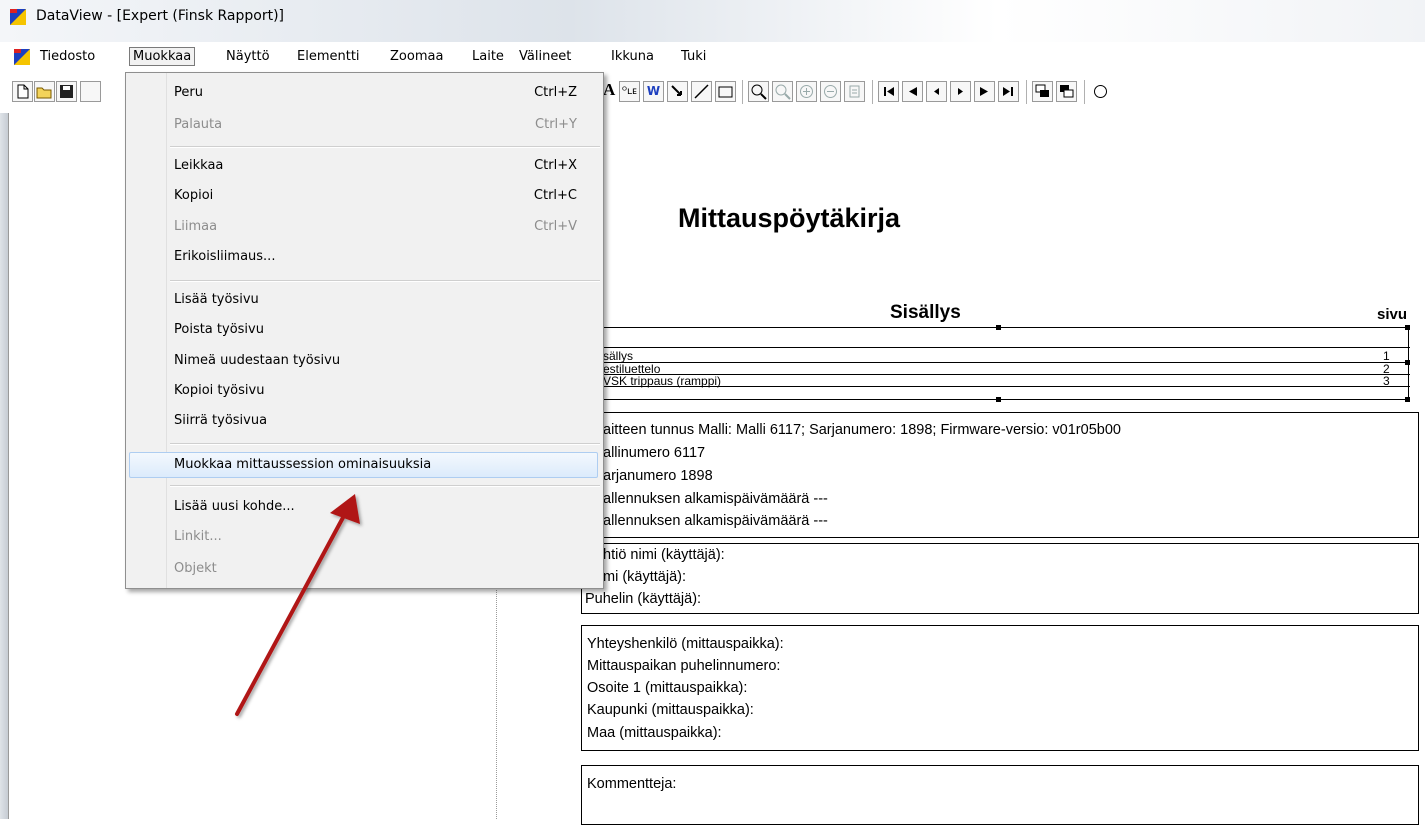 This screenshot has width=1425, height=825. Describe the element at coordinates (302, 464) in the screenshot. I see `menu-item-edit-session-properties: Muokkaa mittaussession ominaisuuksia` at that location.